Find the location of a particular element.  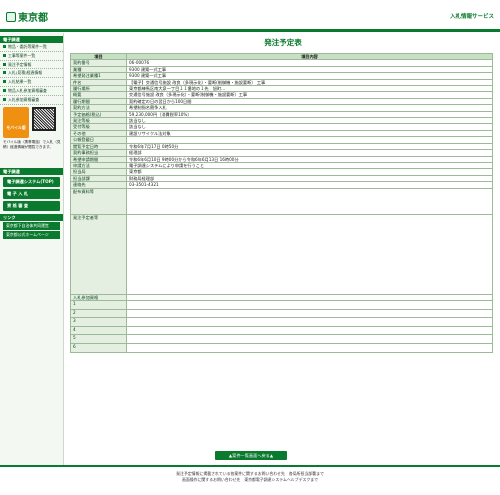

back-to-list-button: ▲案件一覧画面へ戻る▲ is located at coordinates (251, 455).